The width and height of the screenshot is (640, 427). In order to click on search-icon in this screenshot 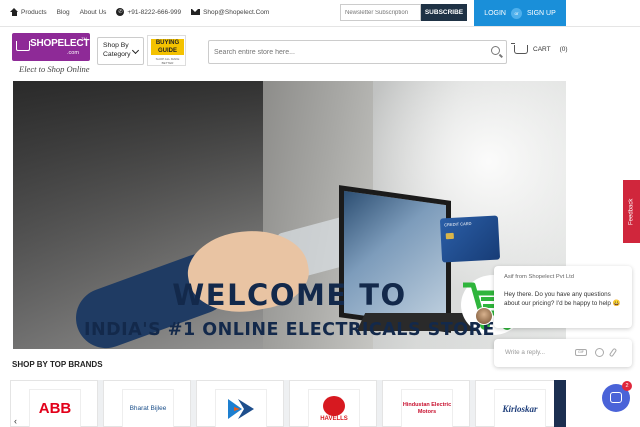, I will do `click(495, 50)`.